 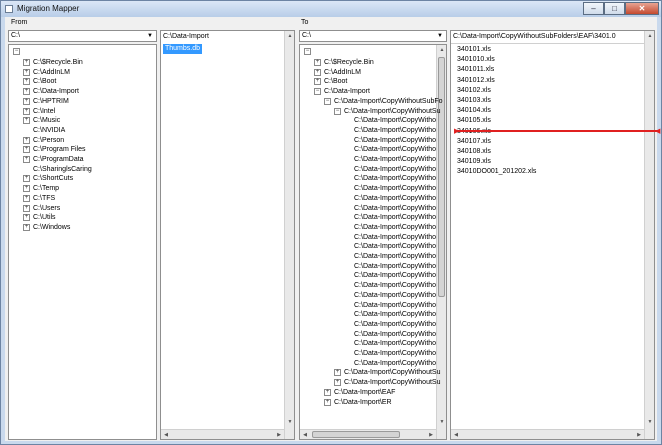 What do you see at coordinates (614, 8) in the screenshot?
I see `maximize-button: □` at bounding box center [614, 8].